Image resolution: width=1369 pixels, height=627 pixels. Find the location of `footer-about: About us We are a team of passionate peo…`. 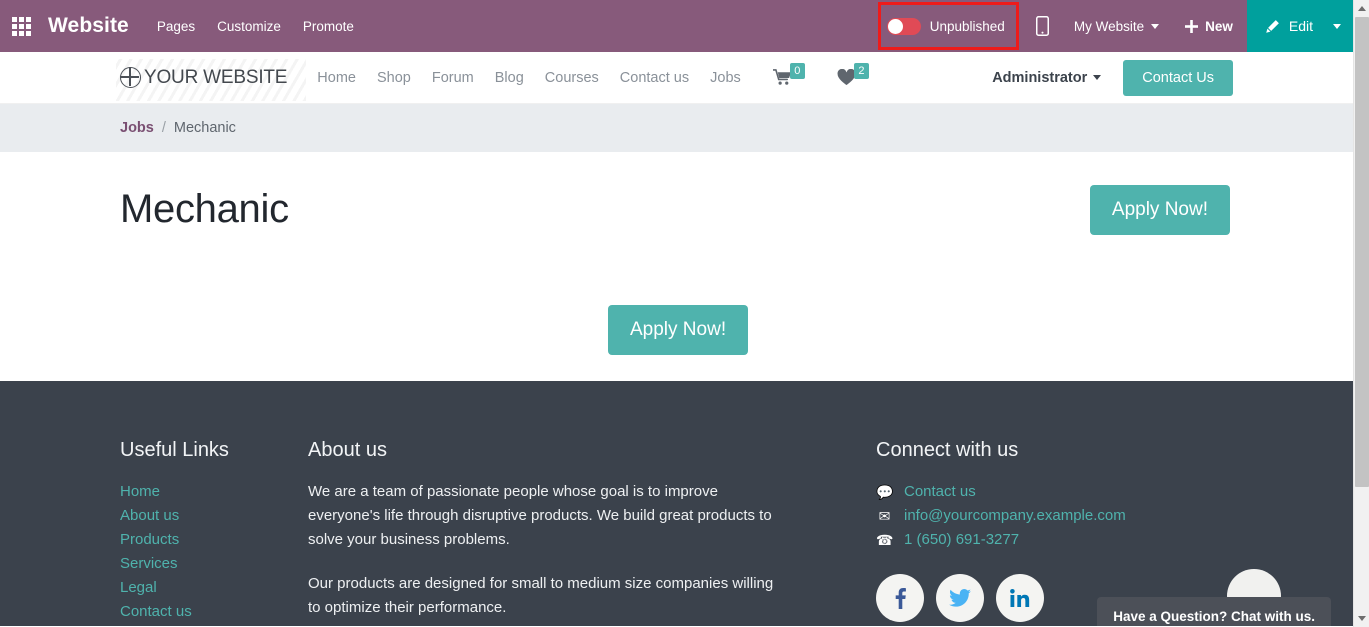

footer-about: About us We are a team of passionate peo… is located at coordinates (543, 532).